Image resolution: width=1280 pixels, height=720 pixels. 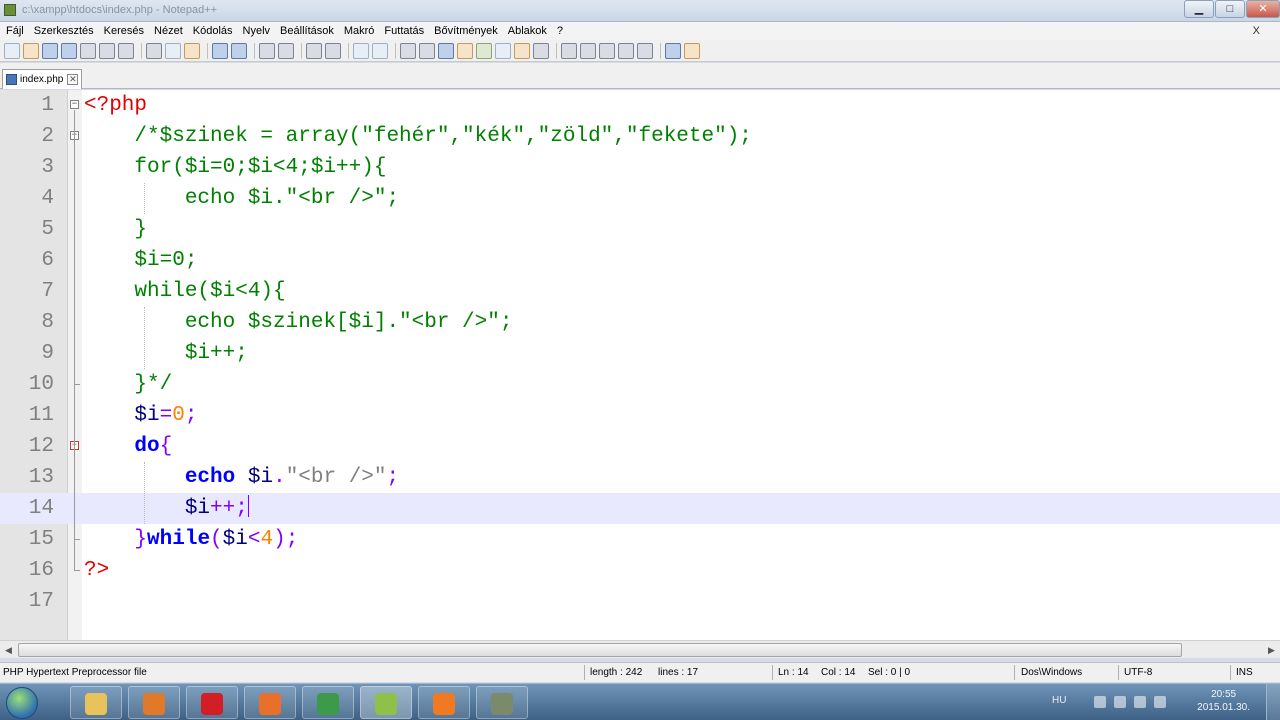 What do you see at coordinates (15, 31) in the screenshot?
I see `menu-file: Fájl` at bounding box center [15, 31].